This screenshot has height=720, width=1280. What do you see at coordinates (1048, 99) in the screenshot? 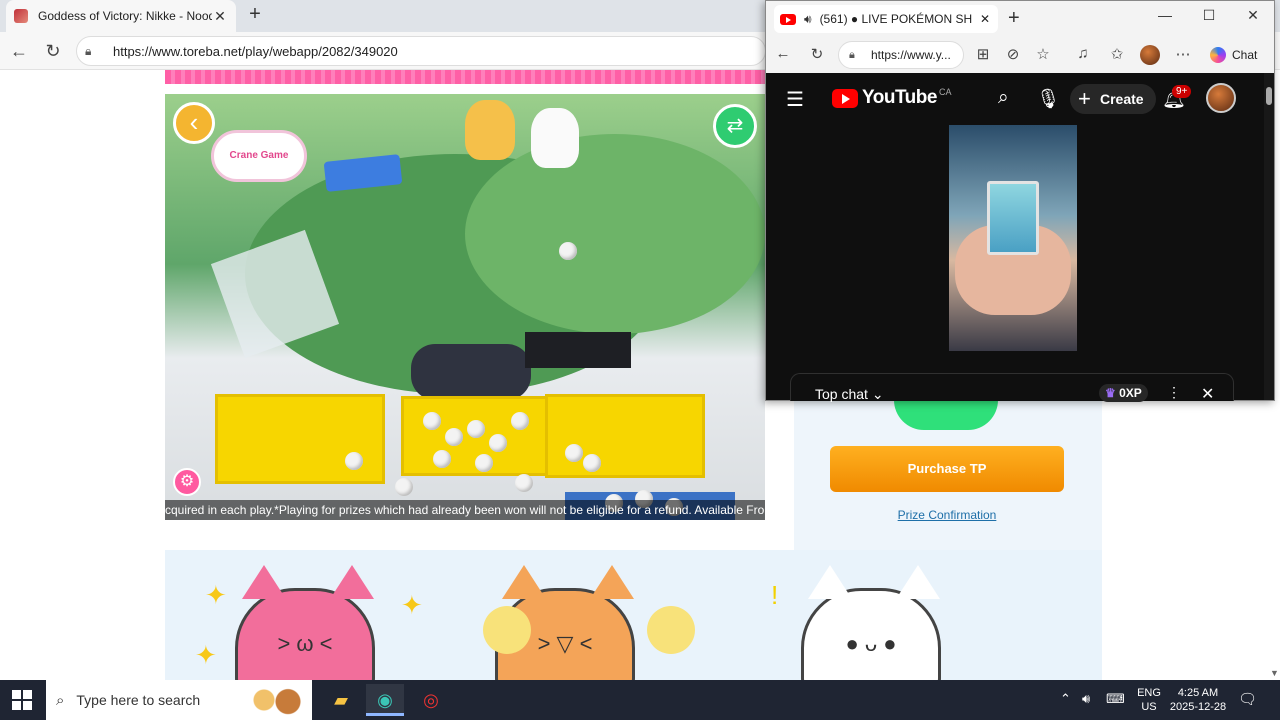
I see `microphone-icon: 🎙︎` at bounding box center [1048, 99].